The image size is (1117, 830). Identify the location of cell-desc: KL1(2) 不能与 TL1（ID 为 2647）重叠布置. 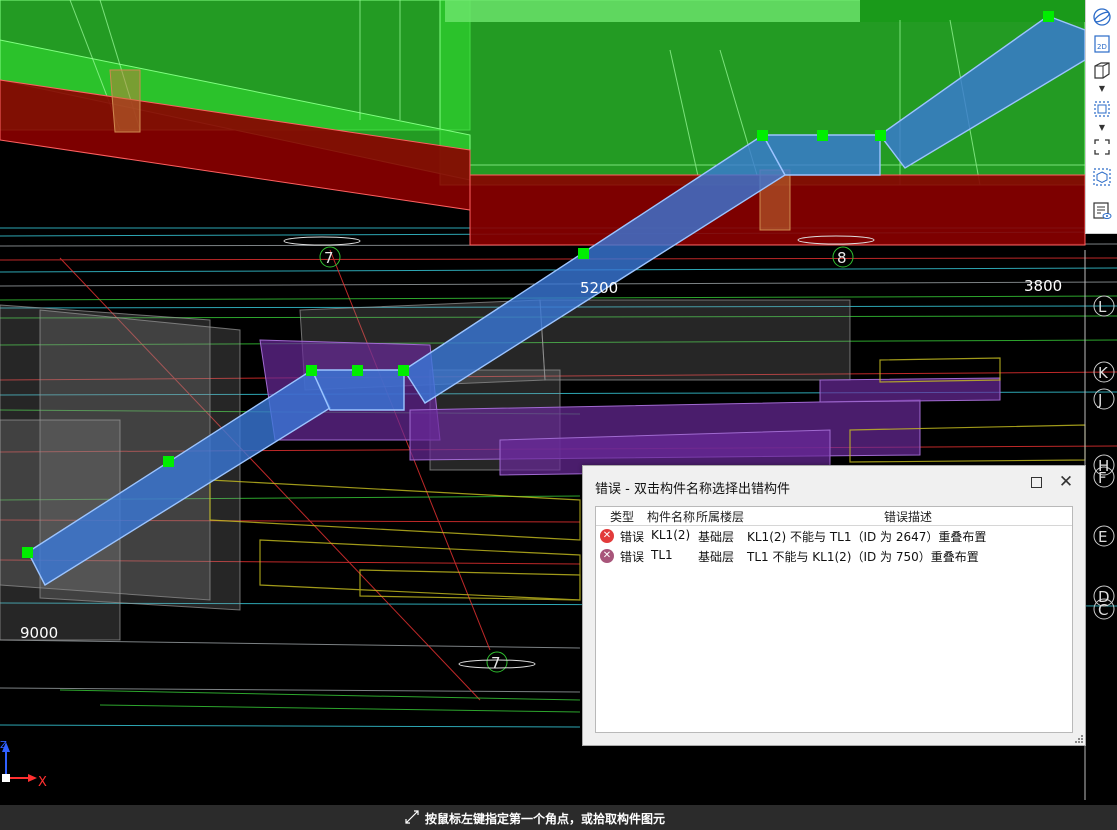
(867, 537).